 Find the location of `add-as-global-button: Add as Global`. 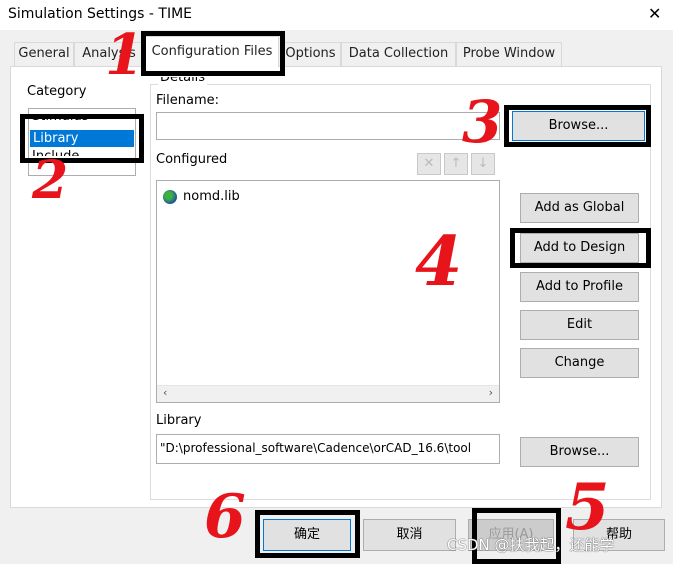

add-as-global-button: Add as Global is located at coordinates (579, 208).